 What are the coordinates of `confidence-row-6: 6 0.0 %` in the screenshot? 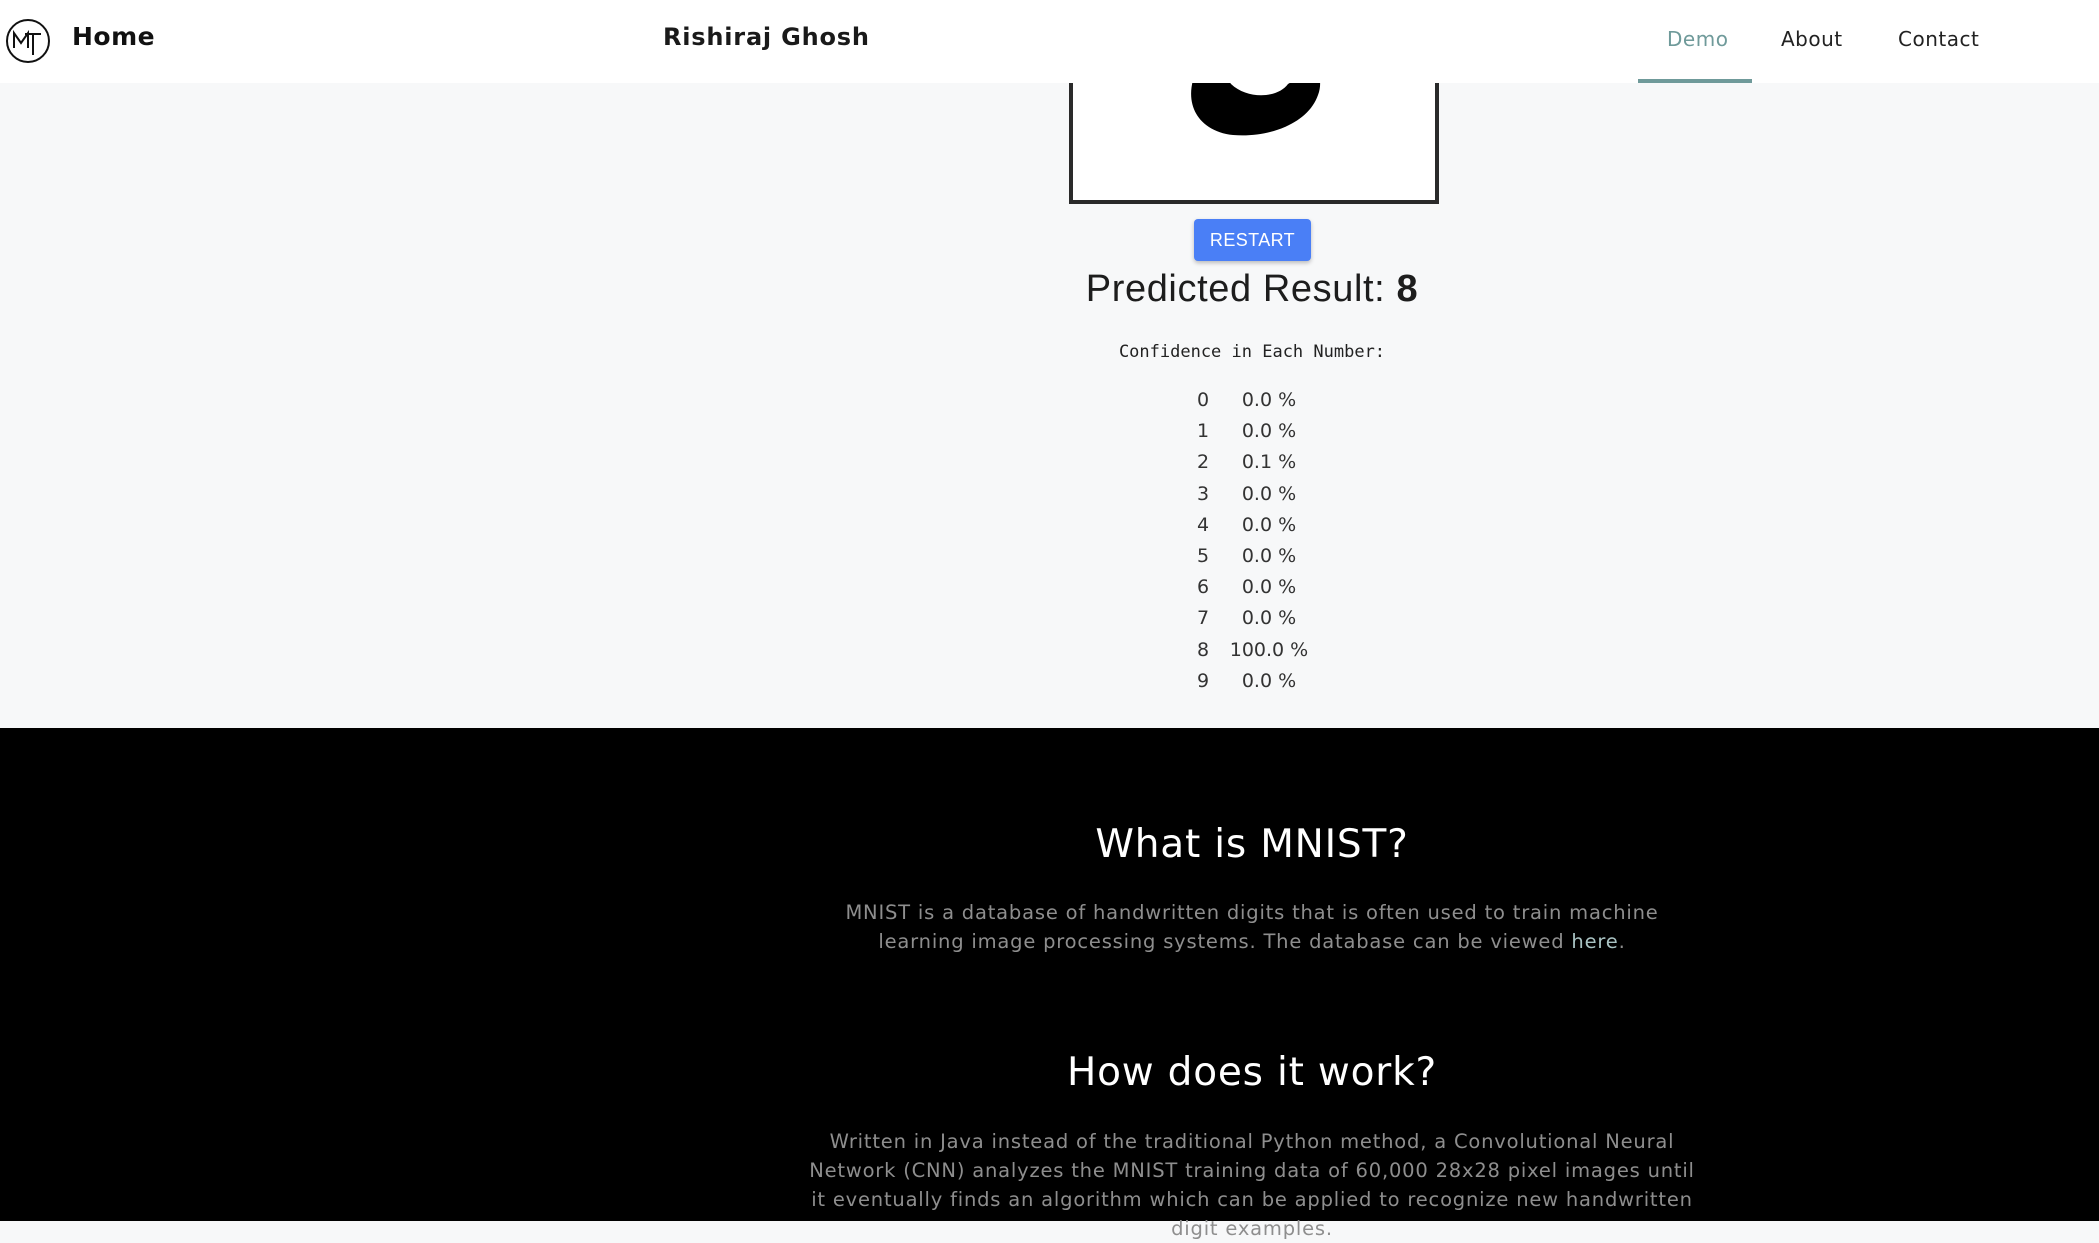 It's located at (1260, 588).